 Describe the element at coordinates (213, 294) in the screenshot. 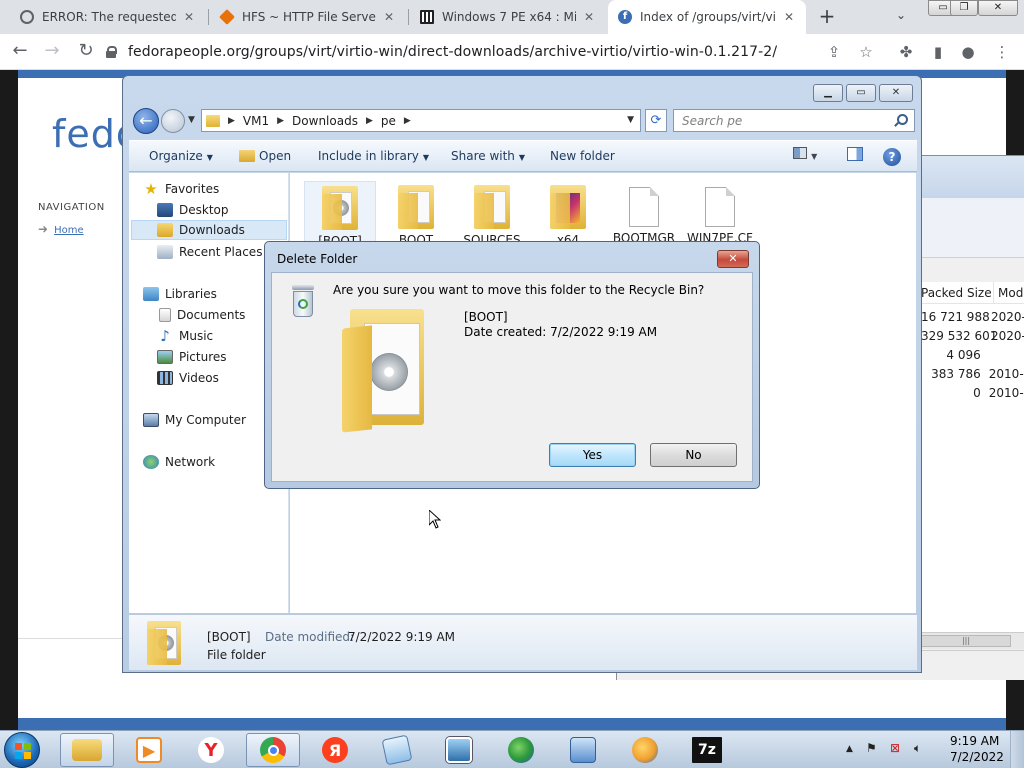

I see `nav-item-libraries: Libraries` at that location.